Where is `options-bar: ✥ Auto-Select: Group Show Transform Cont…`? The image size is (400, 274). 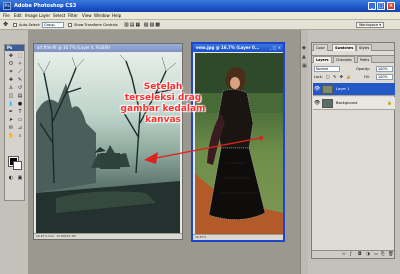
options-bar: ✥ Auto-Select: Group Show Transform Cont… is located at coordinates (200, 25).